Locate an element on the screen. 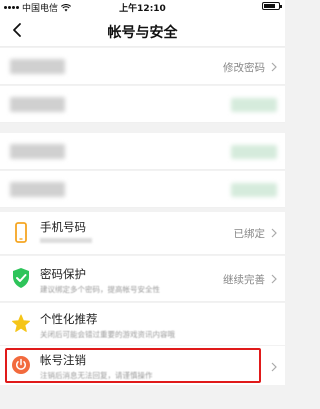  shield-check-icon is located at coordinates (21, 278).